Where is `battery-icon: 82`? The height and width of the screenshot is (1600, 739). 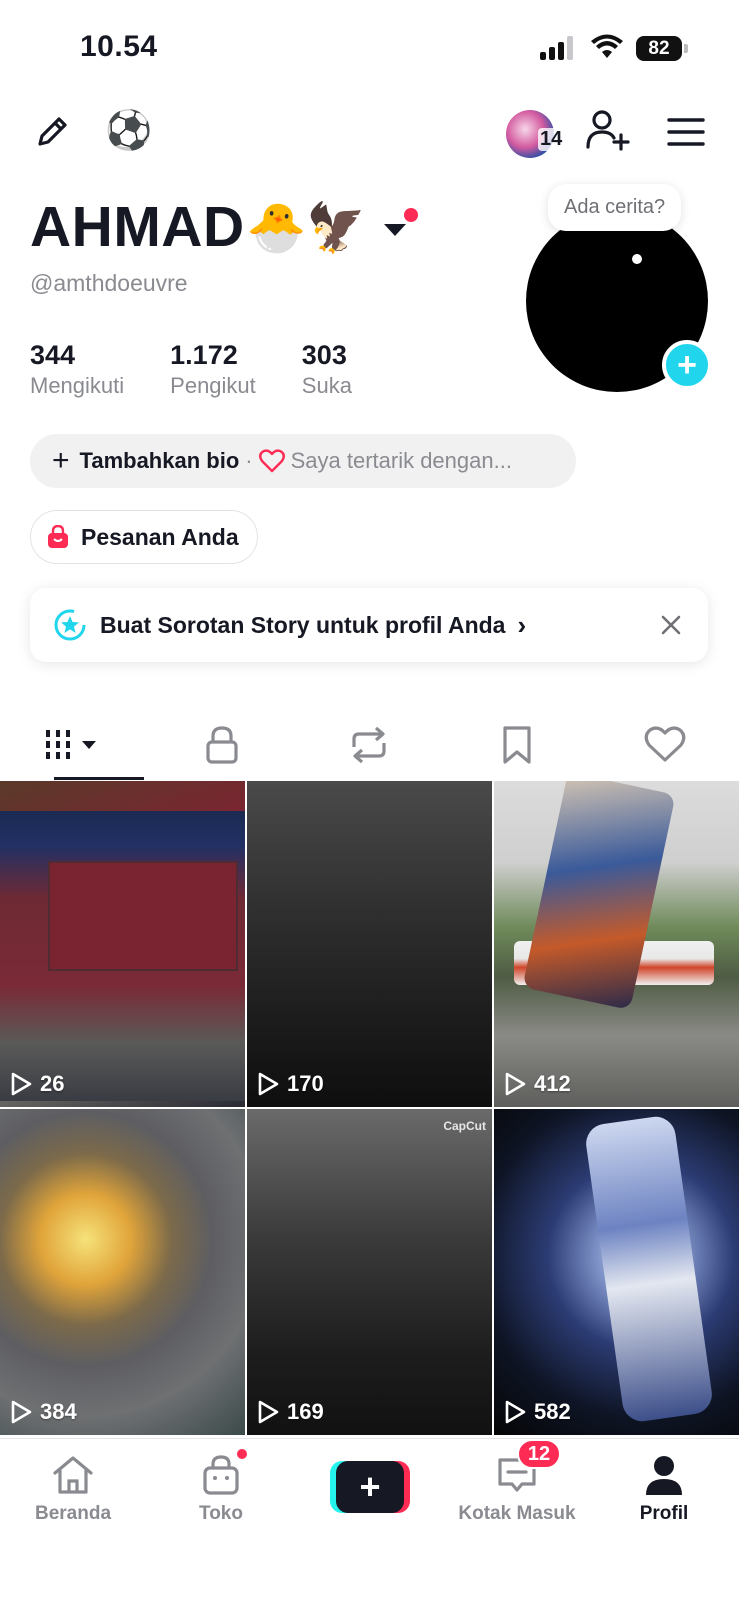 battery-icon: 82 is located at coordinates (662, 48).